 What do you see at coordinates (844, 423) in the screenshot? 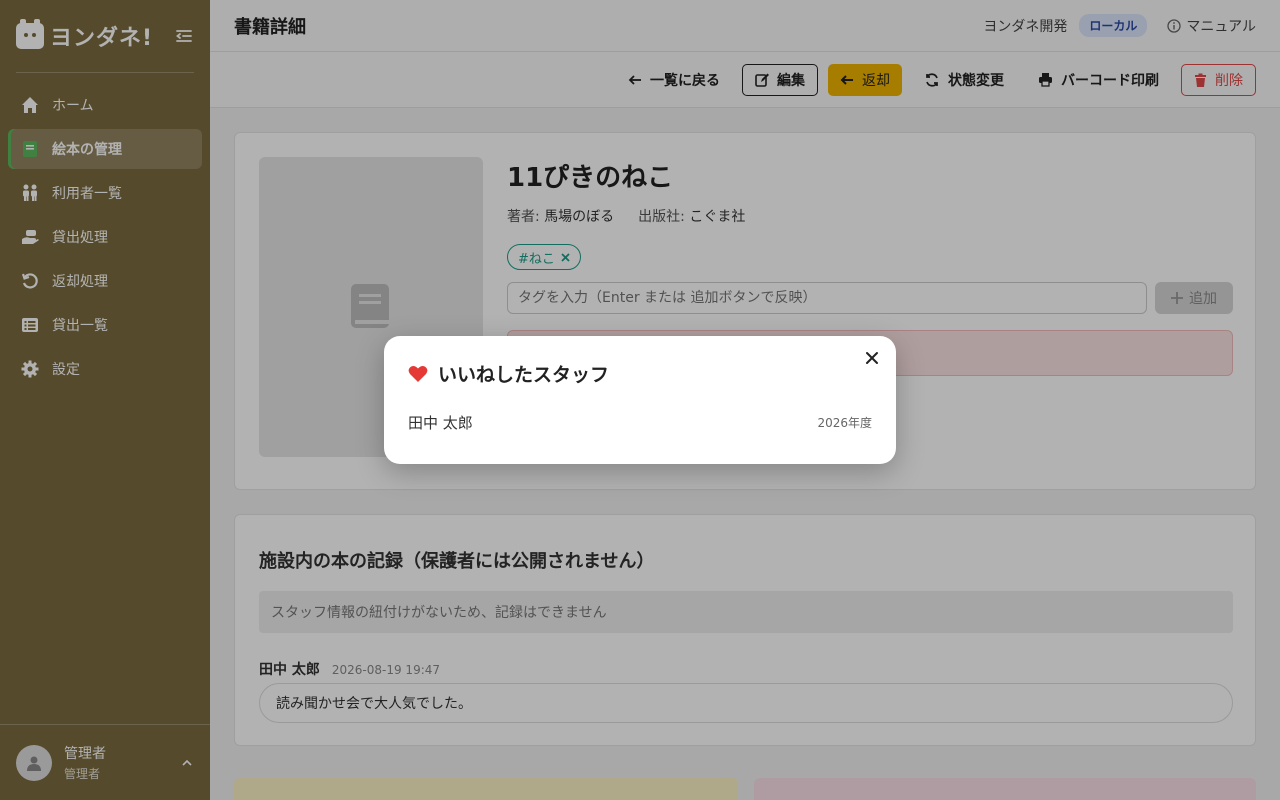
I see `staff-year: 2026年度` at bounding box center [844, 423].